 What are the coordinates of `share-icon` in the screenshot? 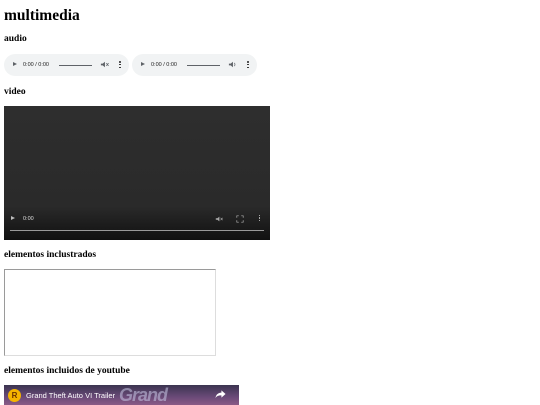 It's located at (220, 394).